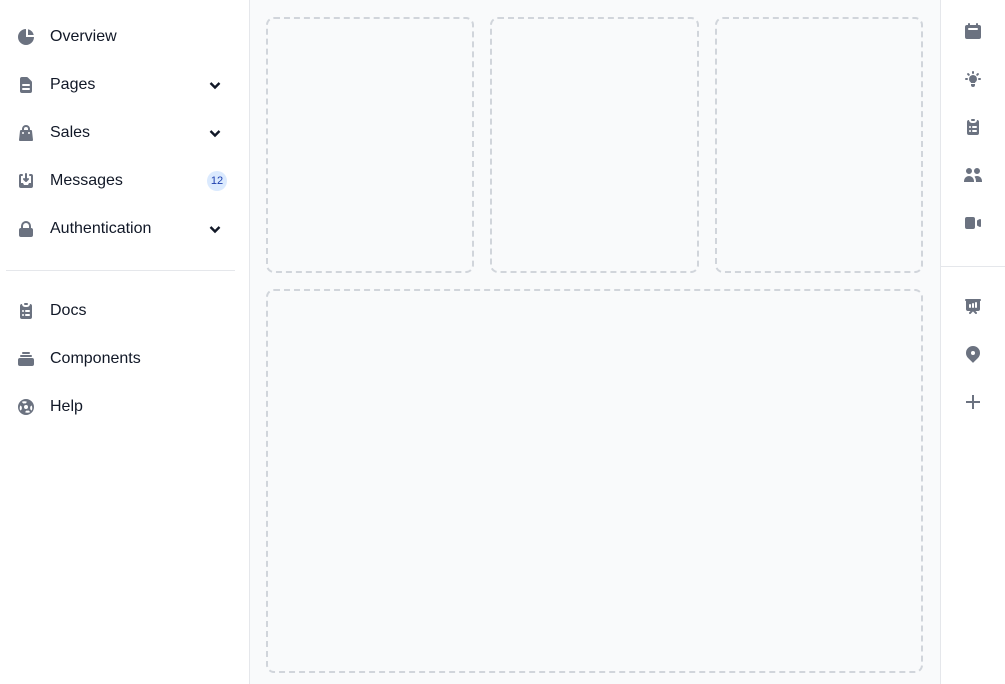 Image resolution: width=1005 pixels, height=684 pixels. I want to click on sidebar-item-label: Pages, so click(73, 84).